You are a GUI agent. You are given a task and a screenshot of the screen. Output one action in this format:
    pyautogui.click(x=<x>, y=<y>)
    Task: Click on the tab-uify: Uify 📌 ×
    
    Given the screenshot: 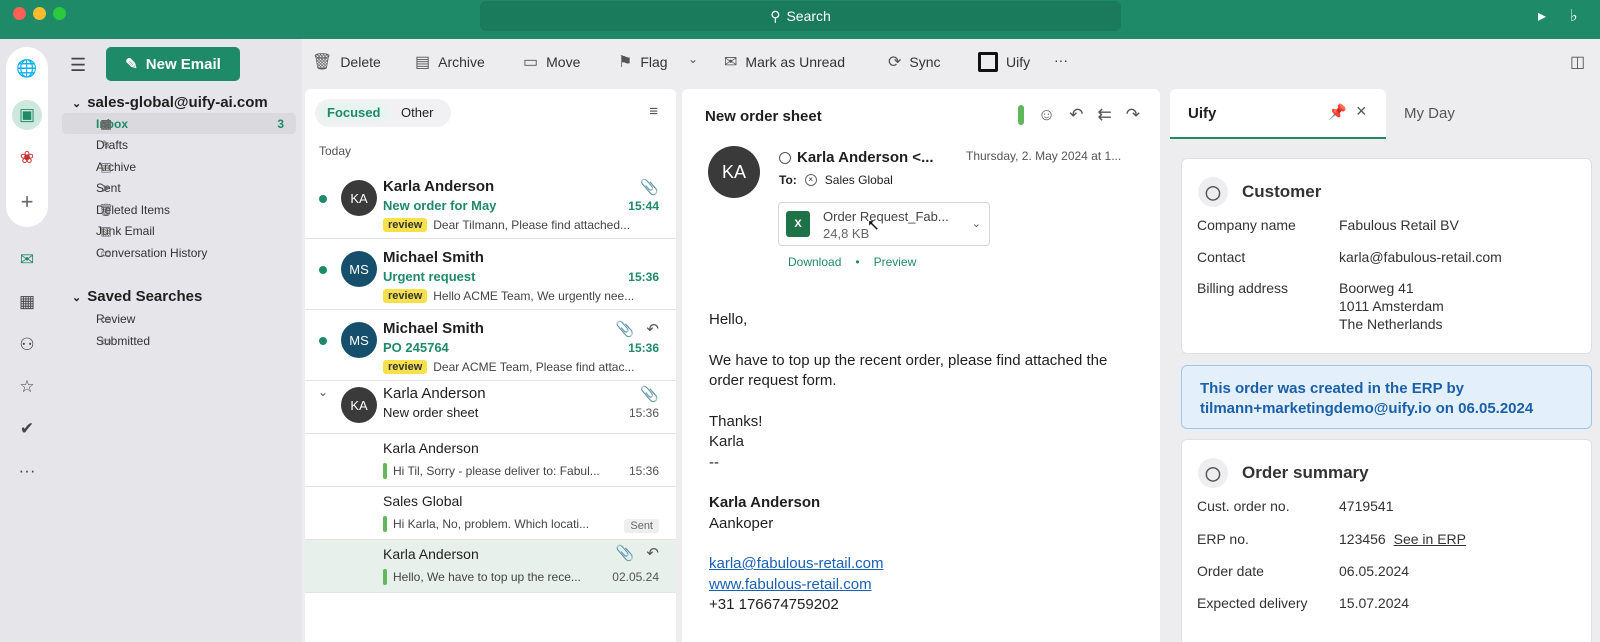 What is the action you would take?
    pyautogui.click(x=1278, y=114)
    